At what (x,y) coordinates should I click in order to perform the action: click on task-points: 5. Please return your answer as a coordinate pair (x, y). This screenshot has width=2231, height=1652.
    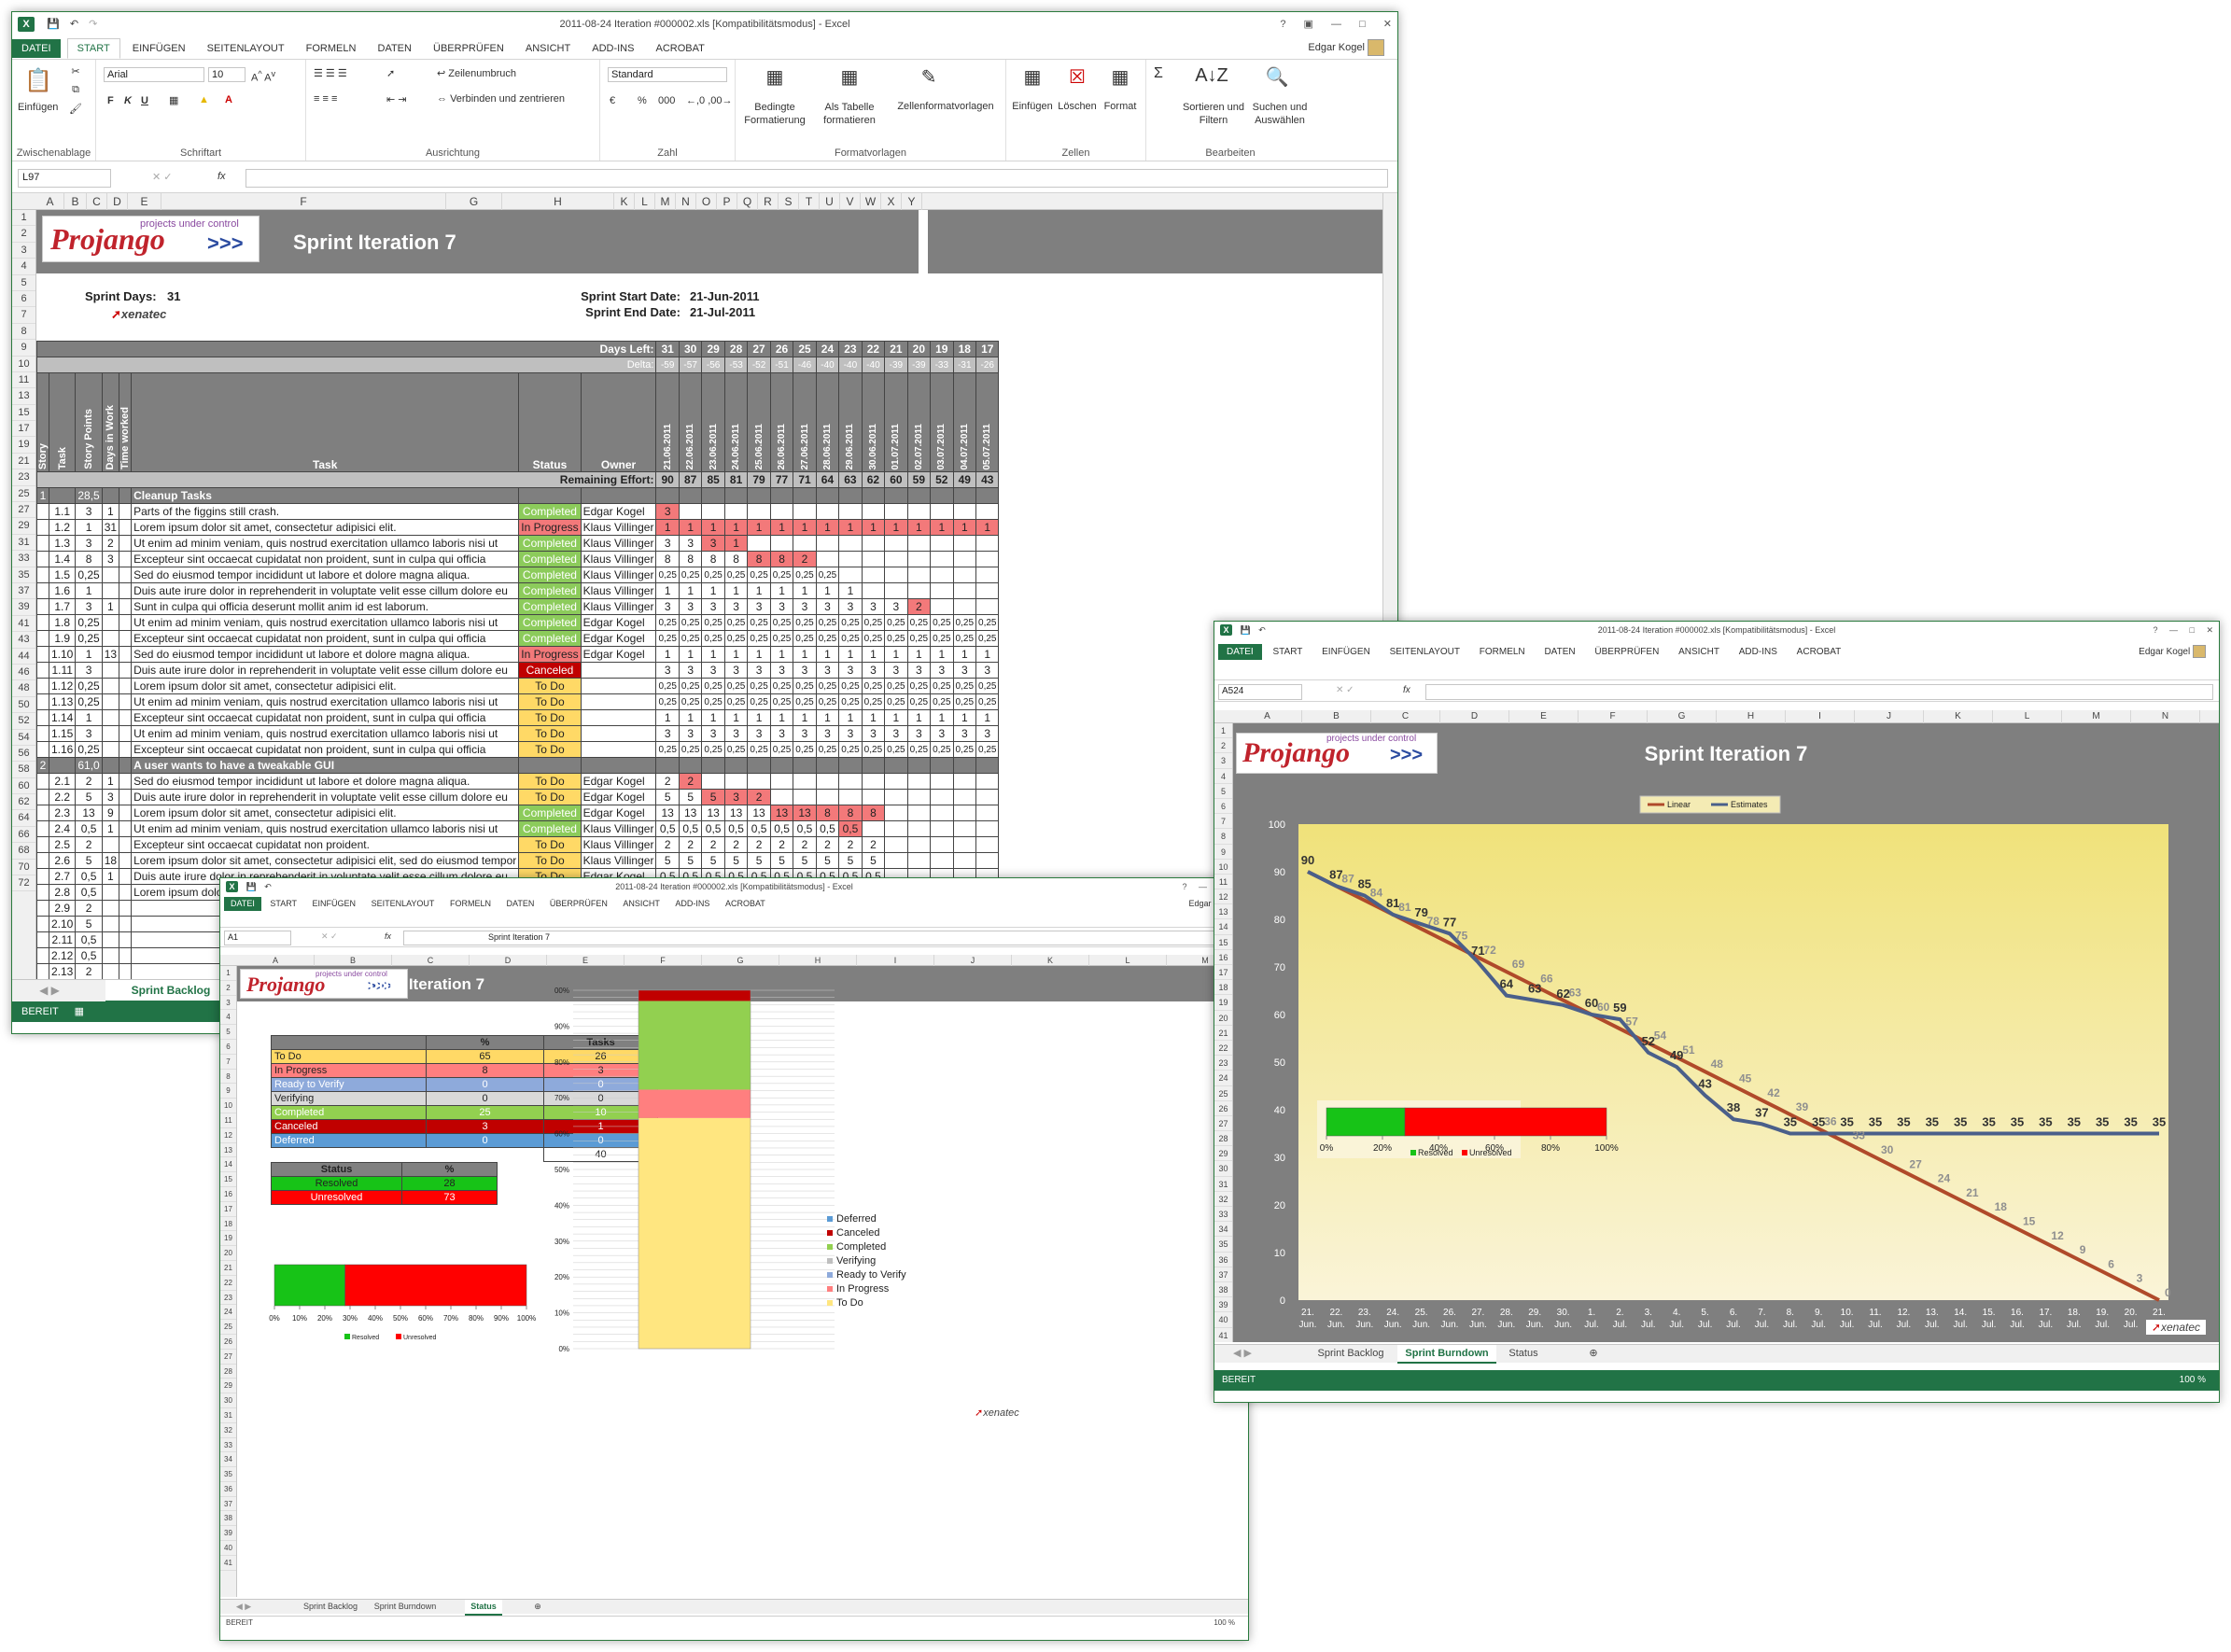
    Looking at the image, I should click on (89, 797).